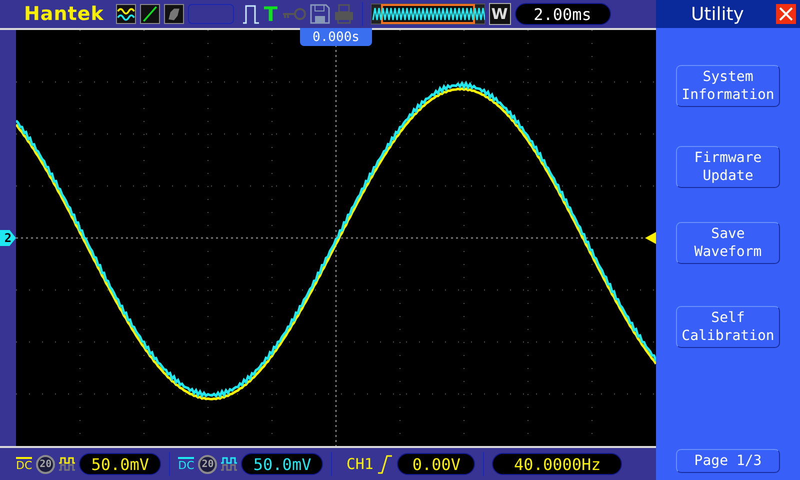  I want to click on rising-edge-icon, so click(385, 464).